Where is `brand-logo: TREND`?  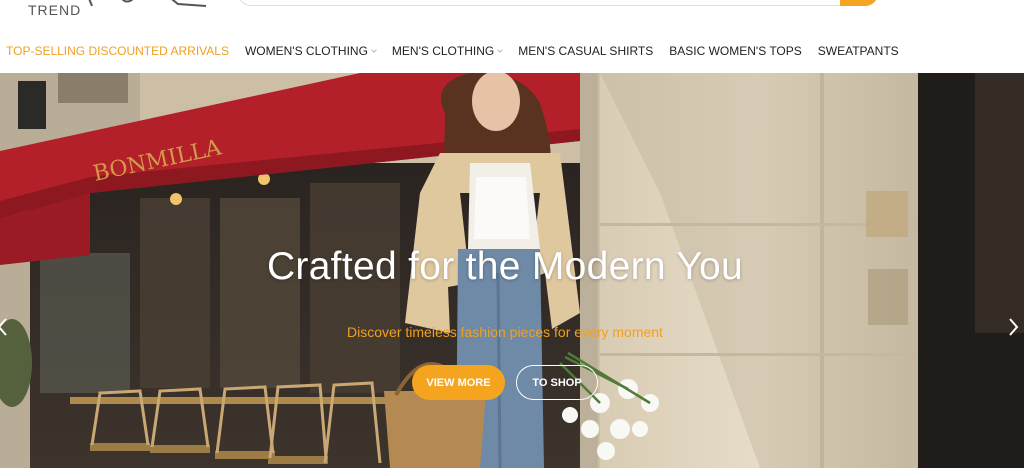 brand-logo: TREND is located at coordinates (123, 12).